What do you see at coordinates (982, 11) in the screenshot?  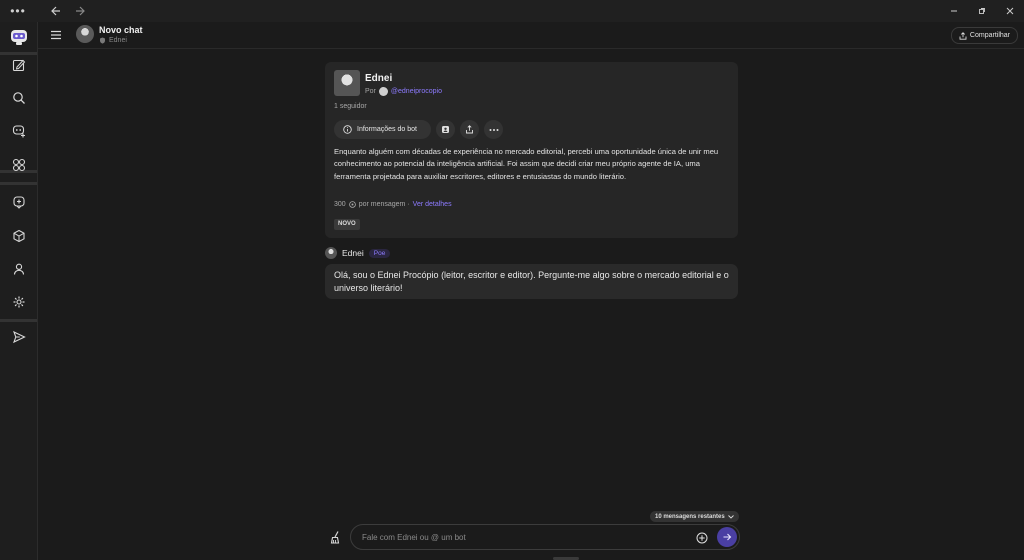 I see `restore-icon` at bounding box center [982, 11].